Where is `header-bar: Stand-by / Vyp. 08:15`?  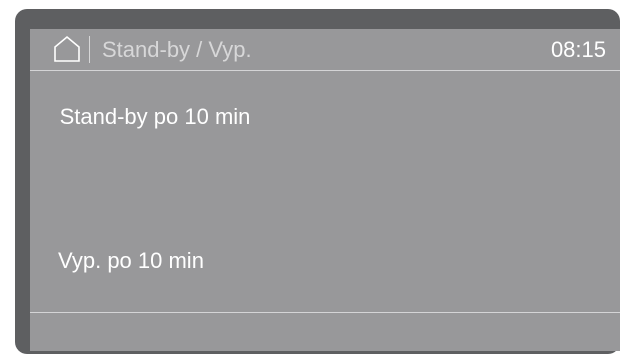
header-bar: Stand-by / Vyp. 08:15 is located at coordinates (325, 49).